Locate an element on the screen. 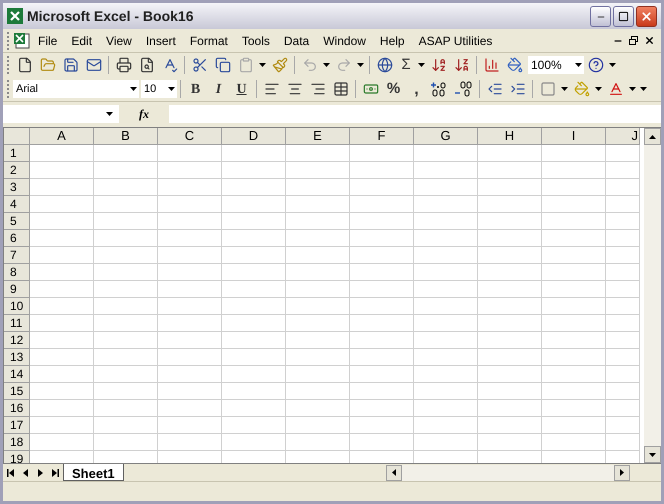 The width and height of the screenshot is (664, 504). menu-item: View is located at coordinates (119, 41).